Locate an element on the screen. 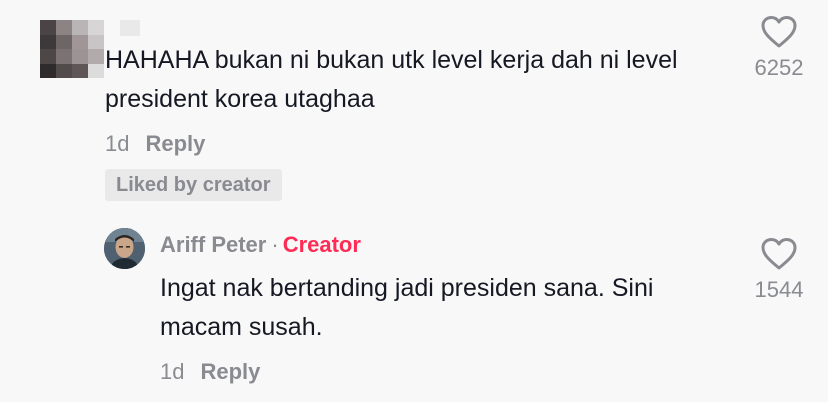  reply-timestamp: 1d is located at coordinates (172, 371).